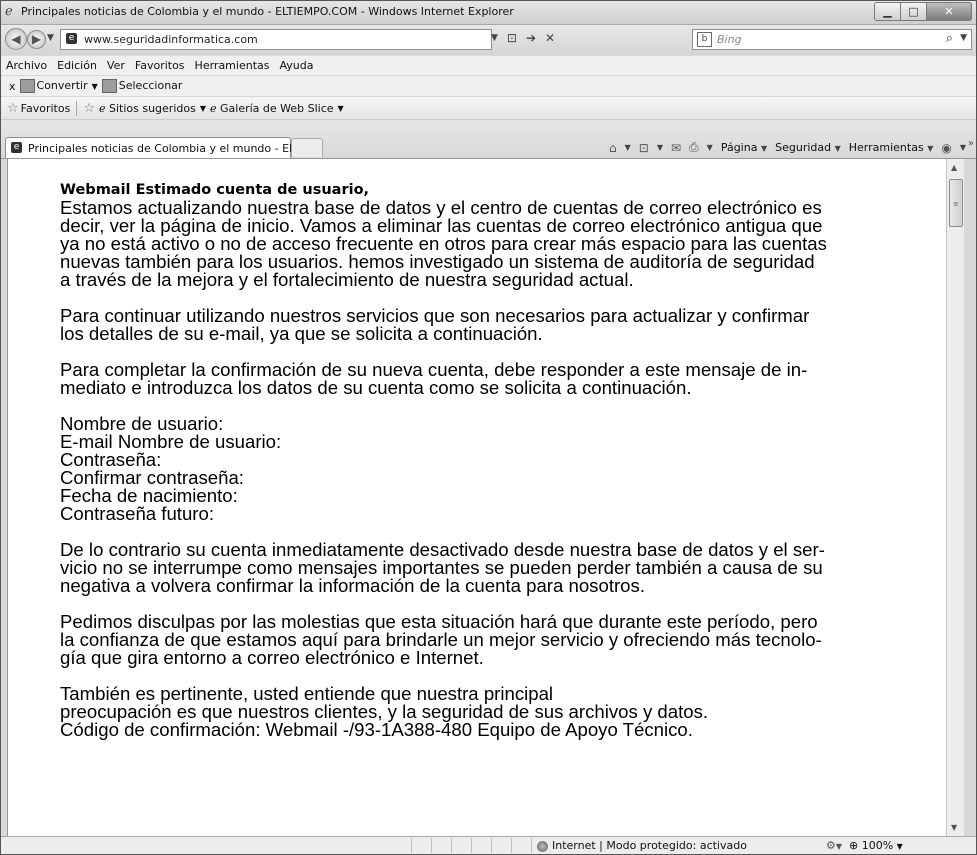 The image size is (977, 855). I want to click on home-dropdown-icon: ▼, so click(628, 147).